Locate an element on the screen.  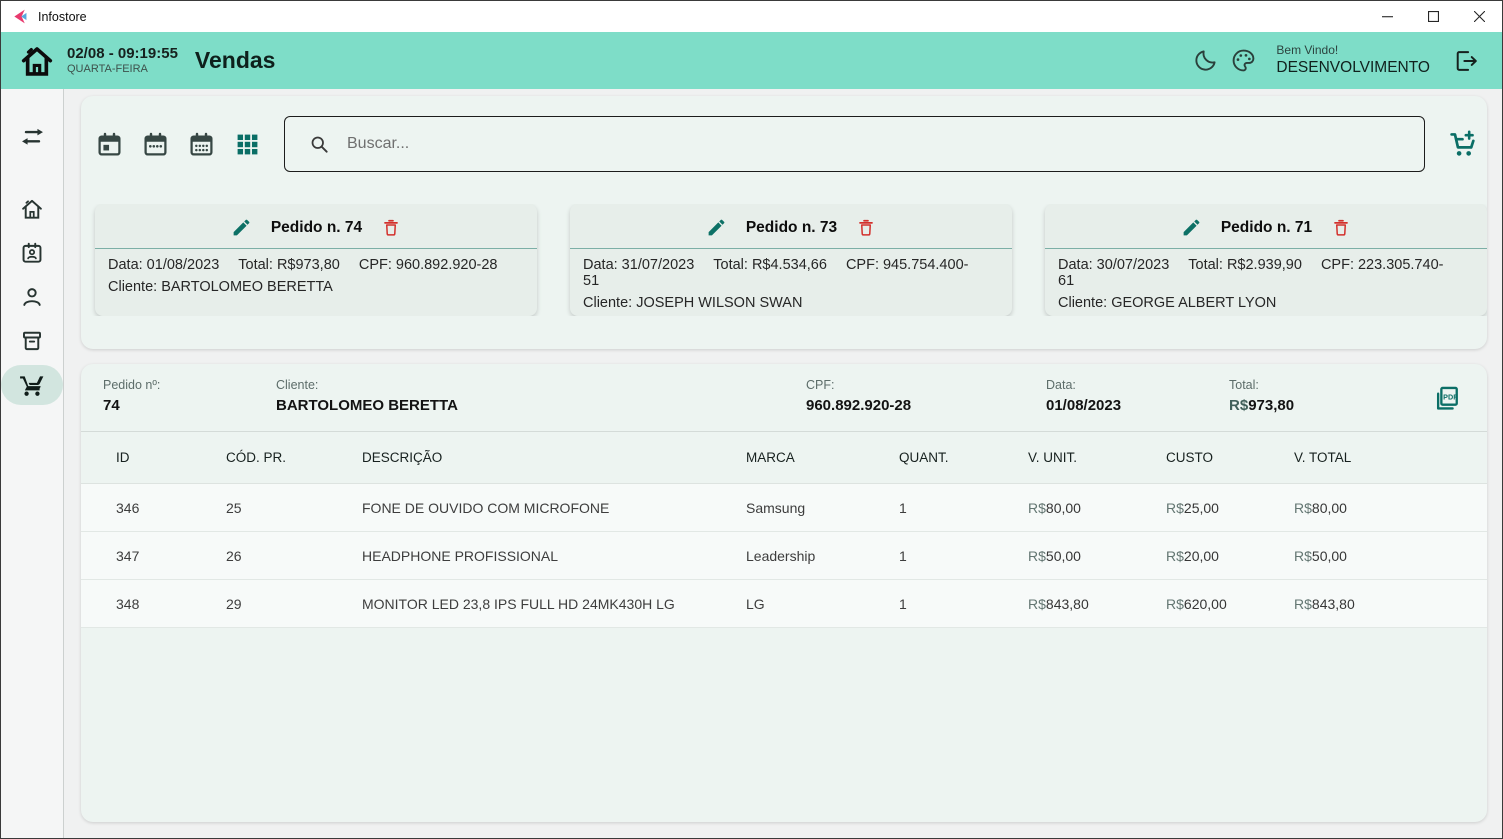
order-client: Cliente: BARTOLOMEO BERETTA is located at coordinates (220, 287).